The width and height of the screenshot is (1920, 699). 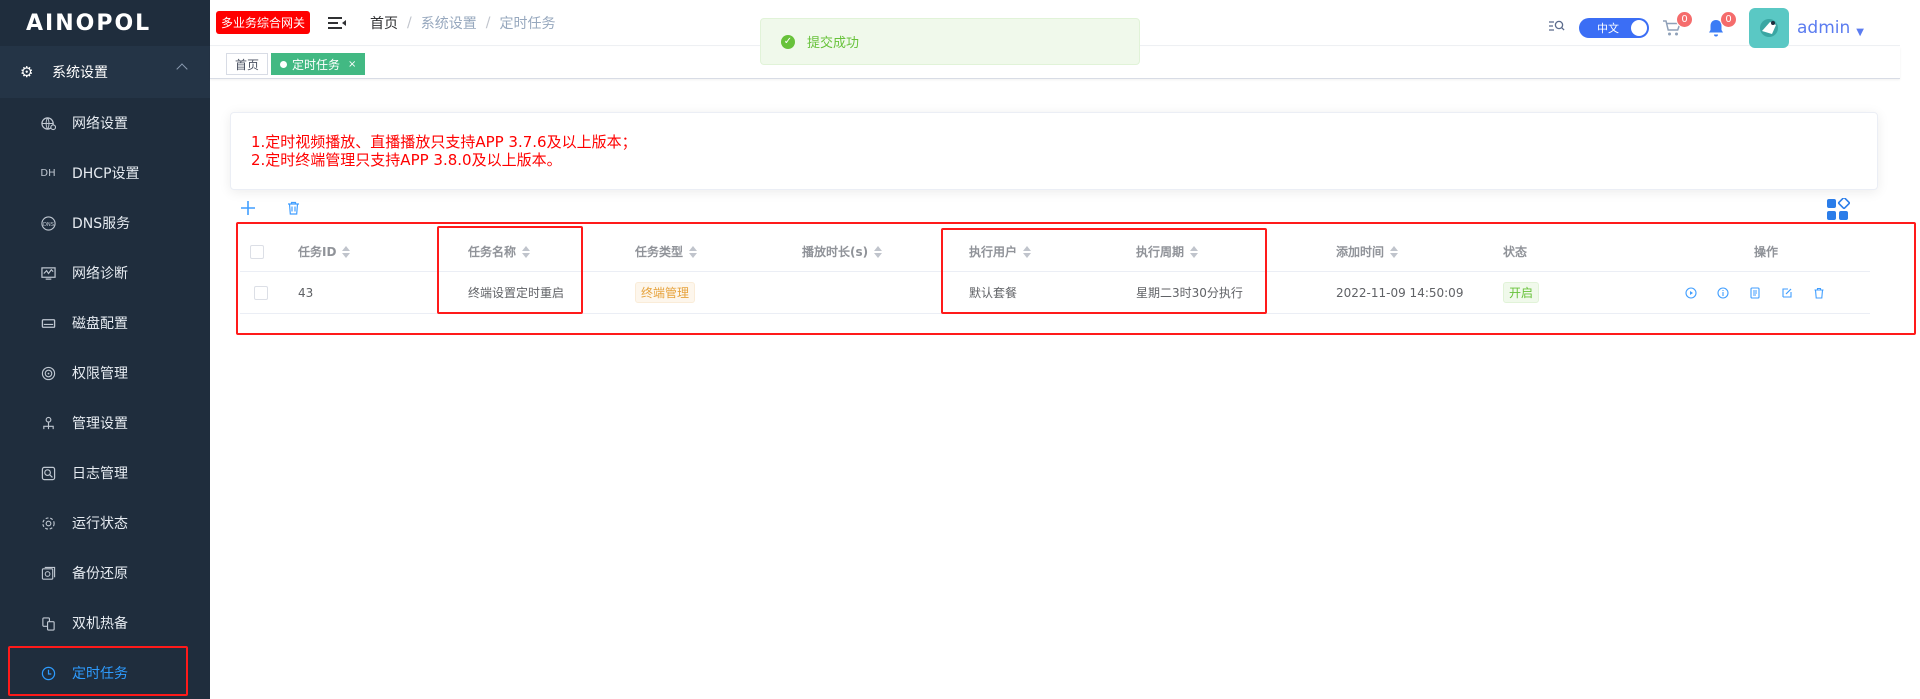 I want to click on language-label: 中文, so click(x=1608, y=28).